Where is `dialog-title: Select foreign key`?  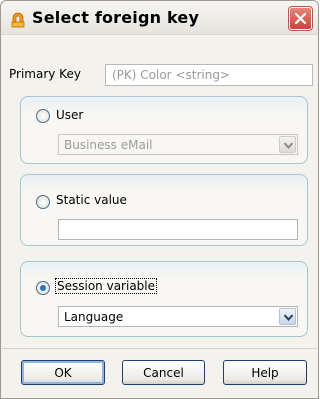
dialog-title: Select foreign key is located at coordinates (116, 17).